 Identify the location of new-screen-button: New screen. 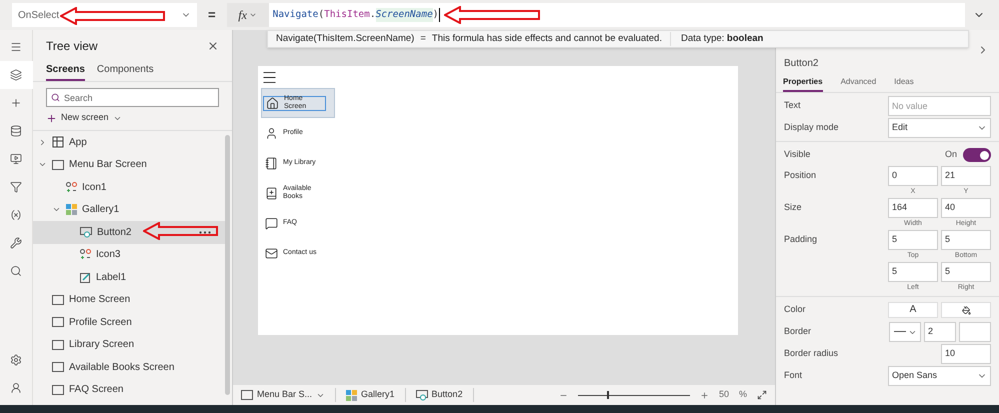
(132, 118).